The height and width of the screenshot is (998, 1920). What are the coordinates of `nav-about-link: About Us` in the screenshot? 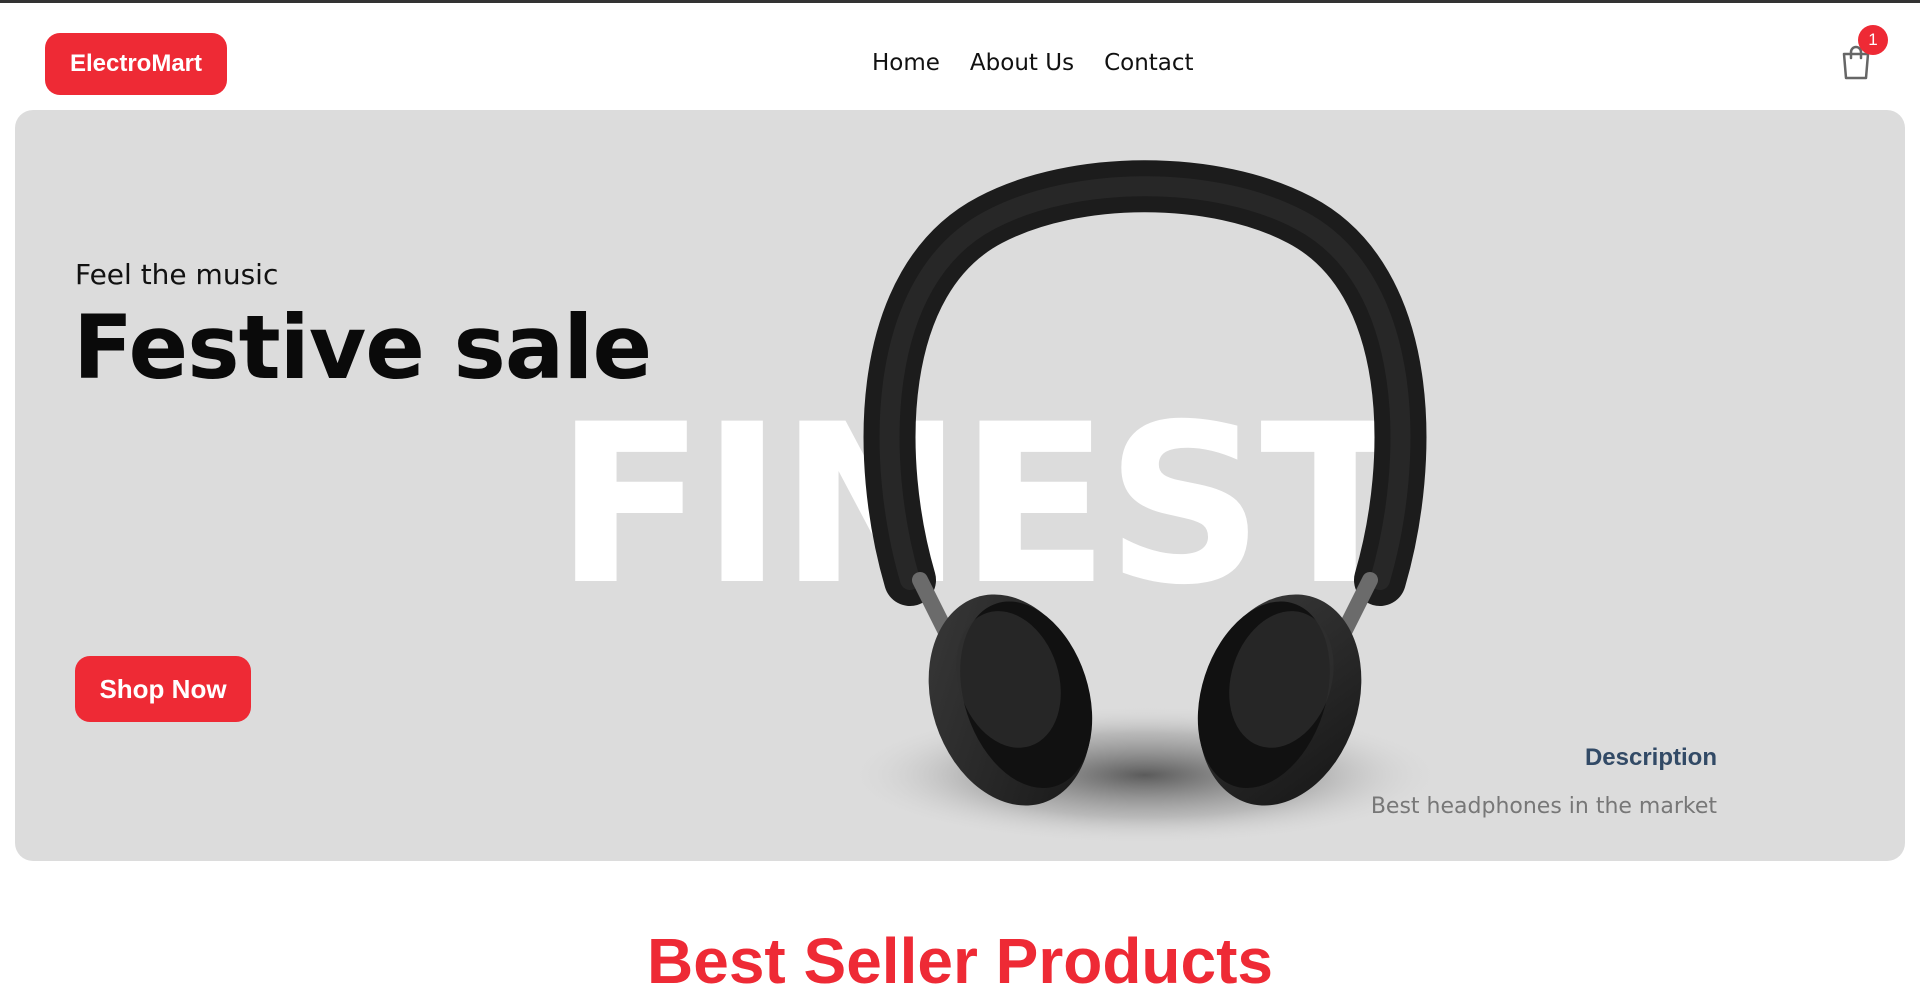 It's located at (1022, 63).